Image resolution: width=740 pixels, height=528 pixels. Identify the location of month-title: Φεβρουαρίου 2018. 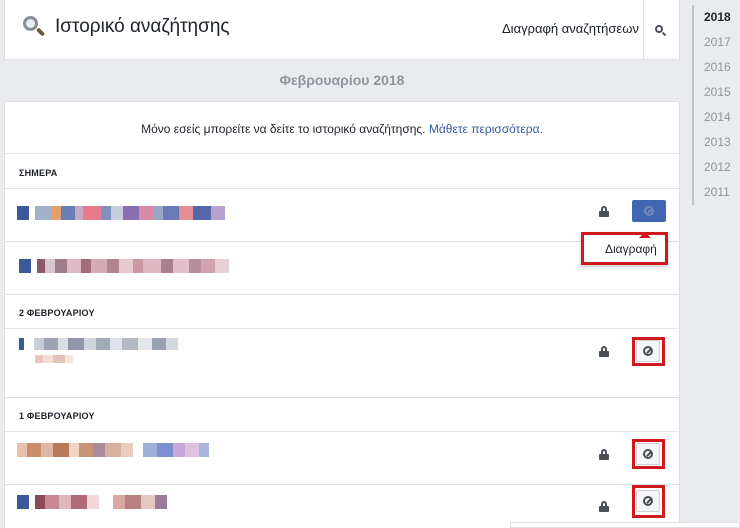
(342, 80).